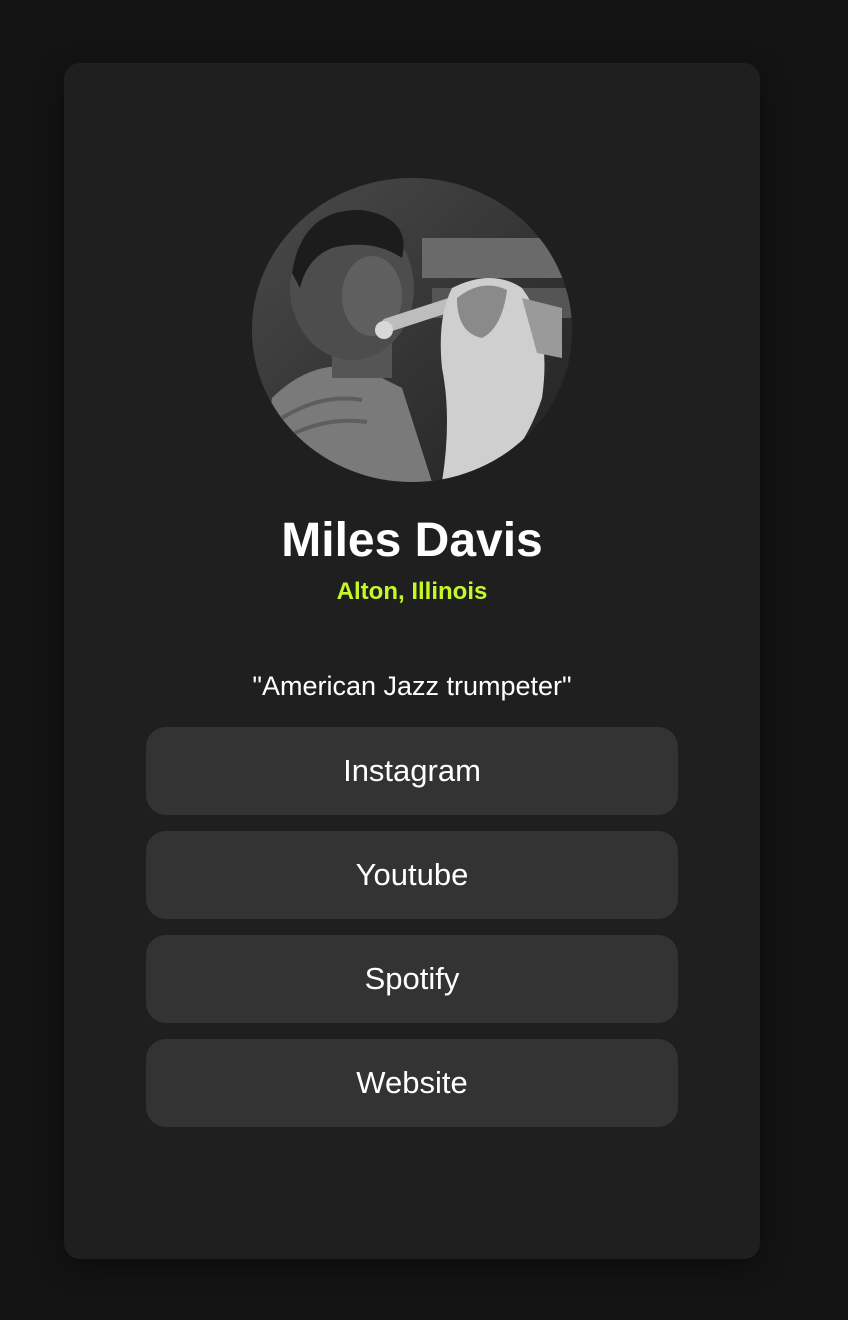  I want to click on instagram-link-button: Instagram, so click(412, 771).